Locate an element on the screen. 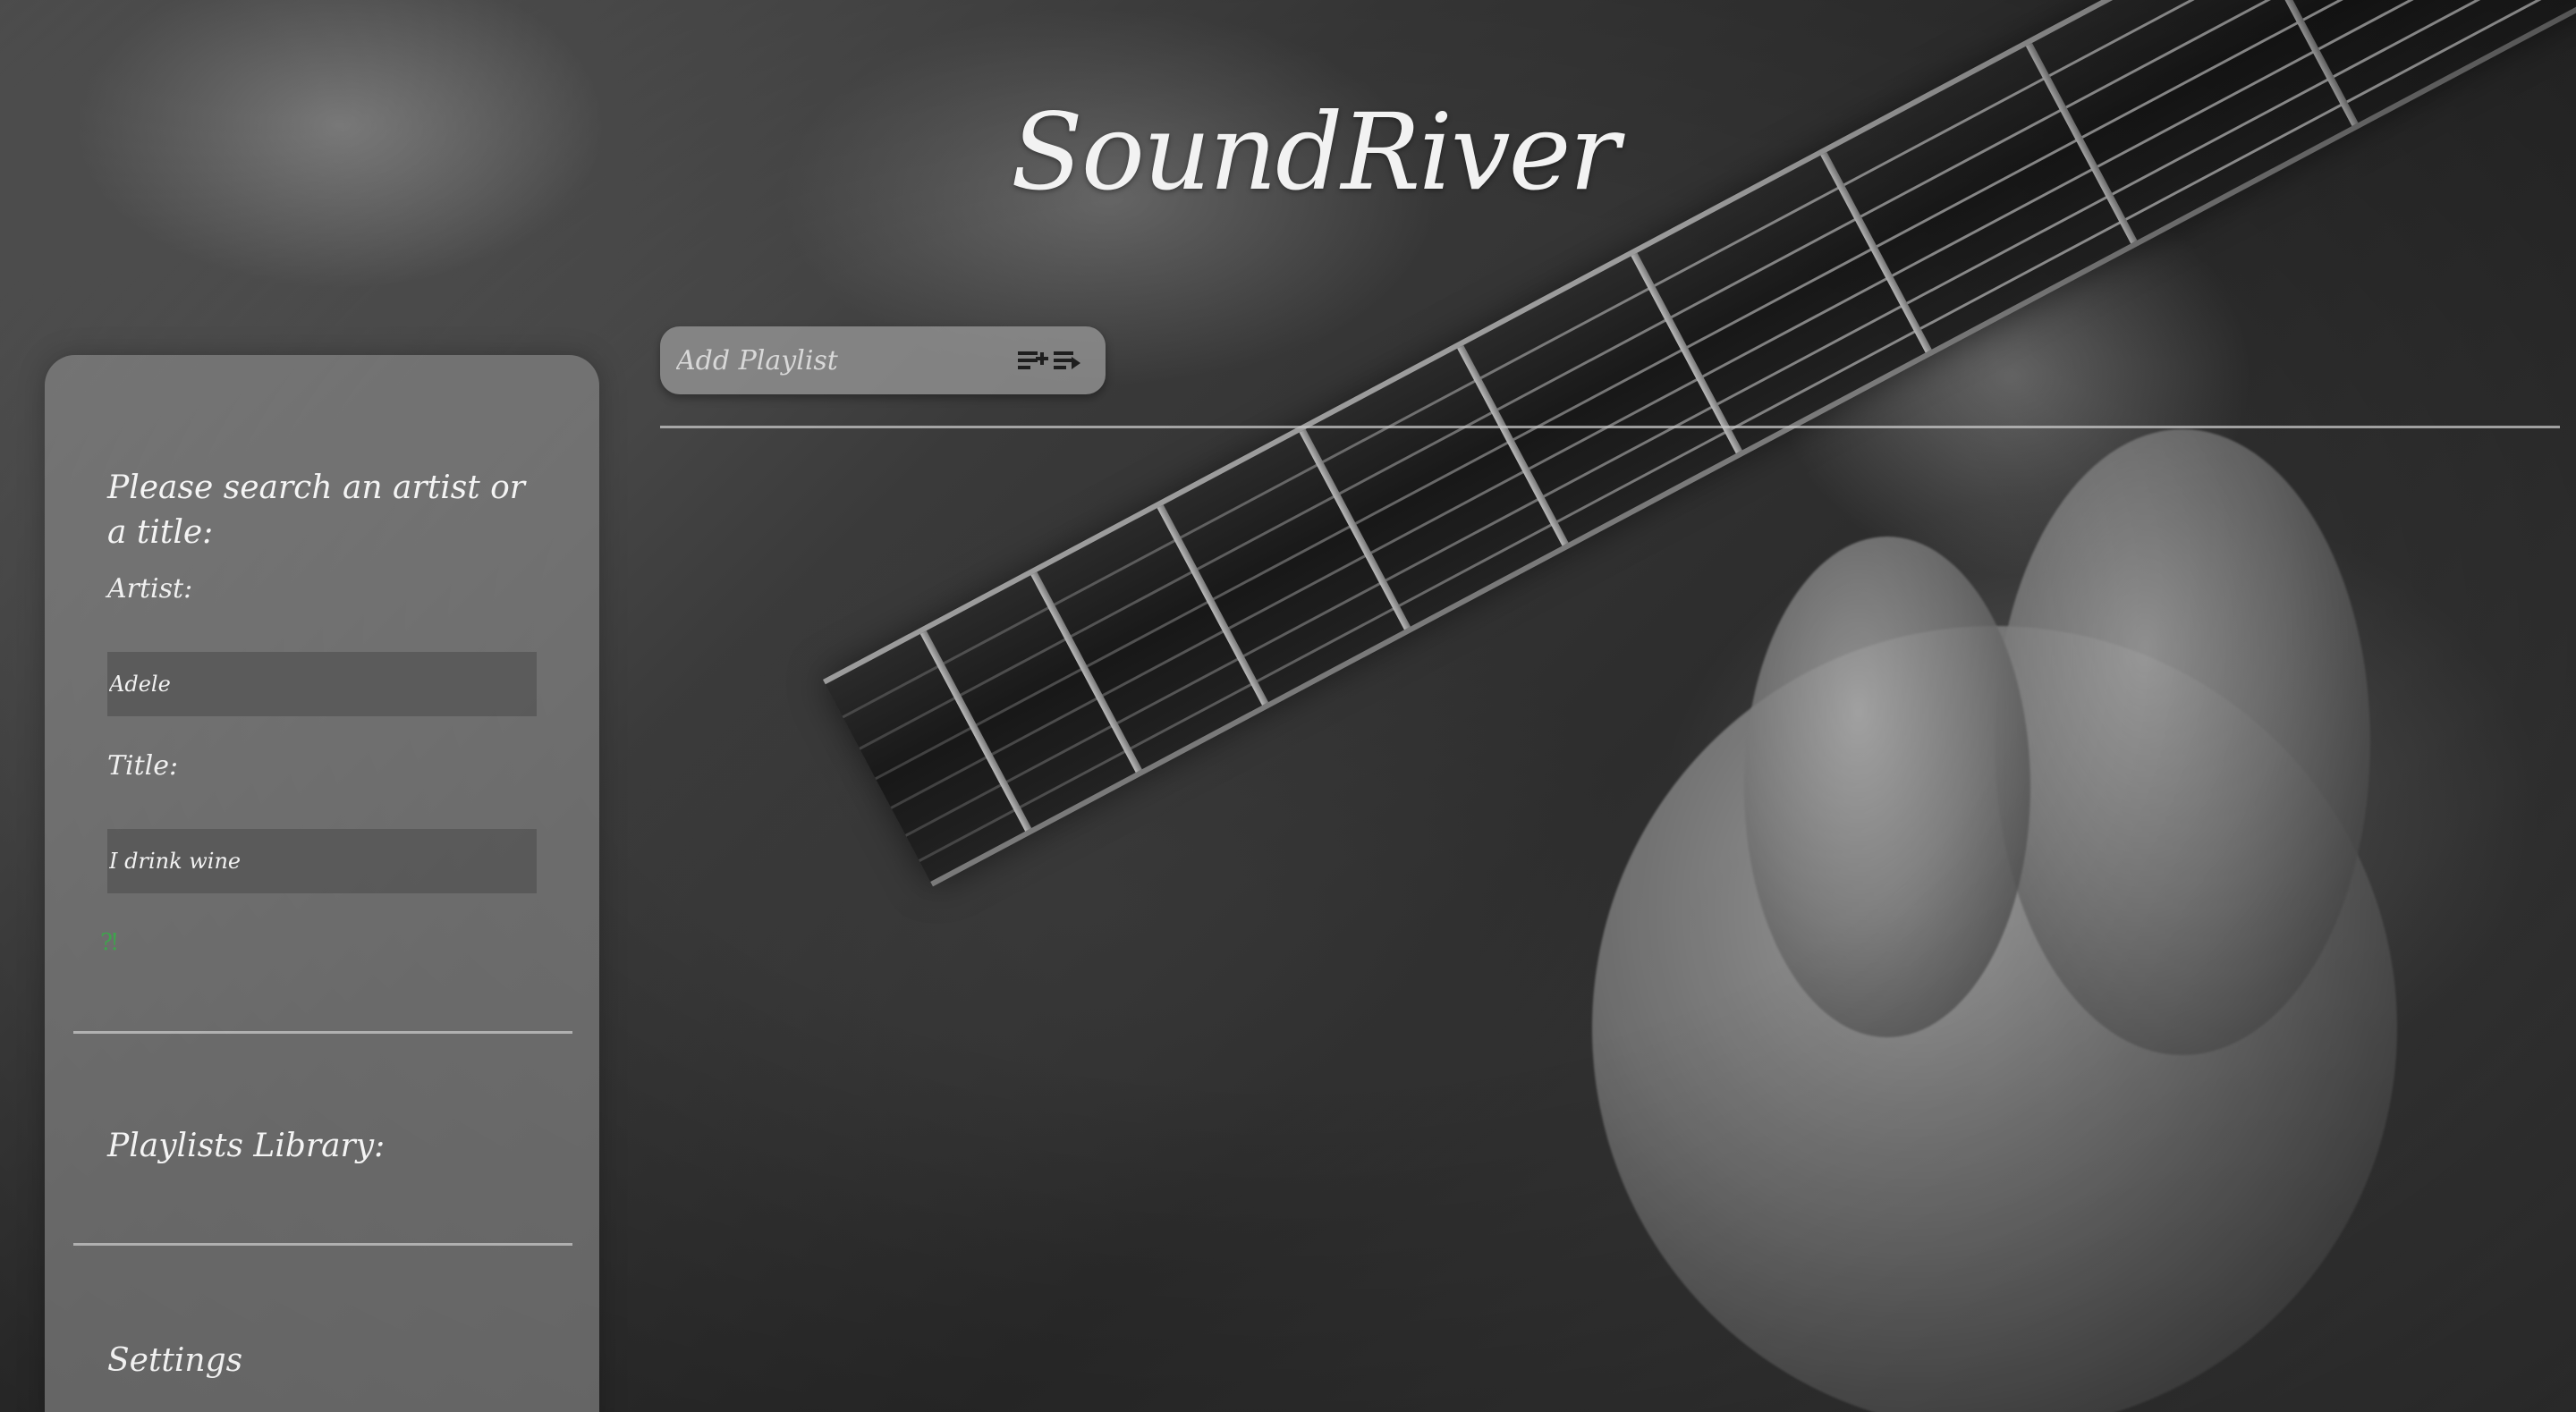 The height and width of the screenshot is (1412, 2576). search-heading: Please search an artist or a title: is located at coordinates (316, 510).